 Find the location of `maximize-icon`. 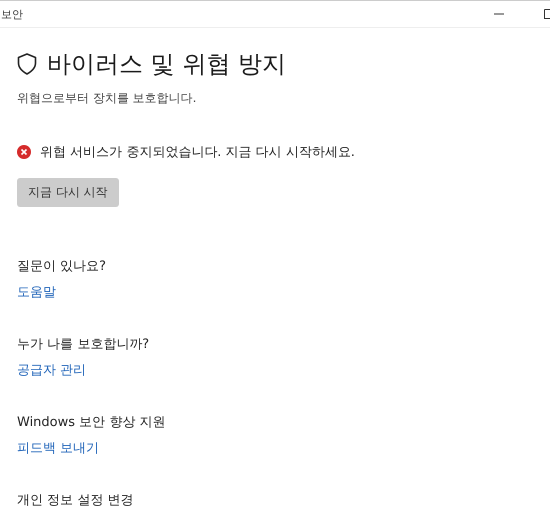

maximize-icon is located at coordinates (547, 14).